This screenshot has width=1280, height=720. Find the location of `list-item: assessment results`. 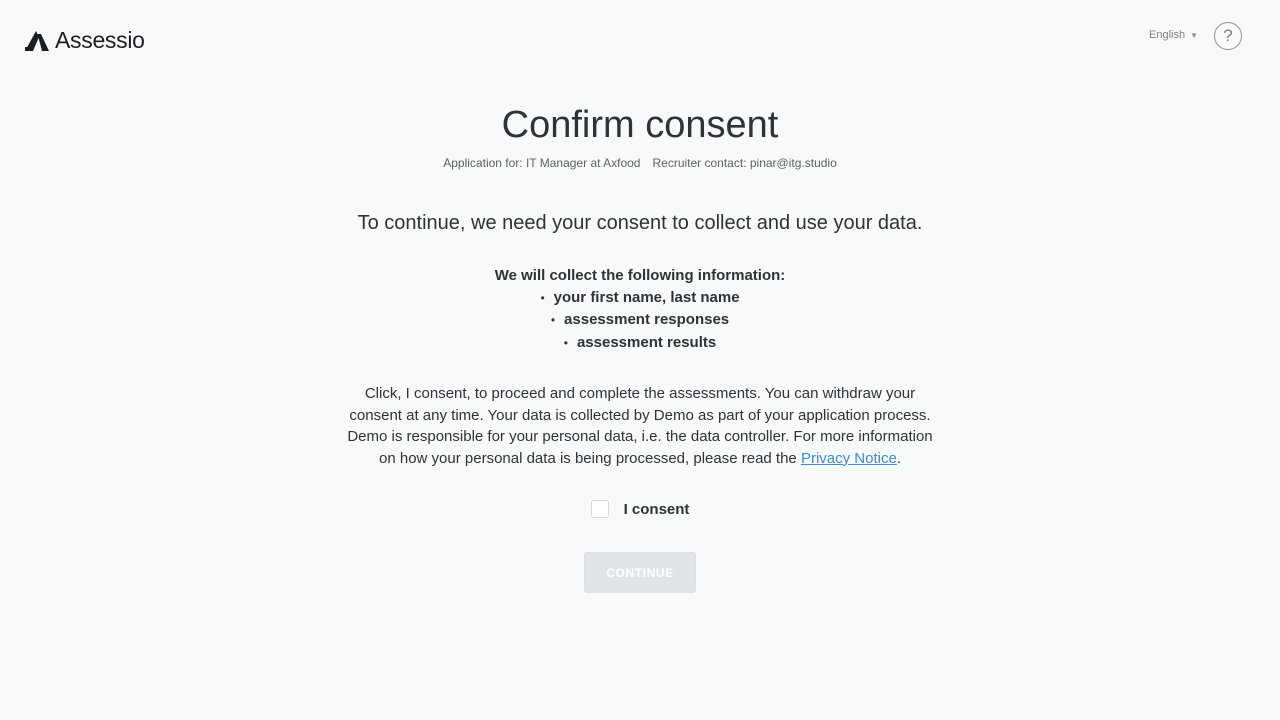

list-item: assessment results is located at coordinates (640, 343).